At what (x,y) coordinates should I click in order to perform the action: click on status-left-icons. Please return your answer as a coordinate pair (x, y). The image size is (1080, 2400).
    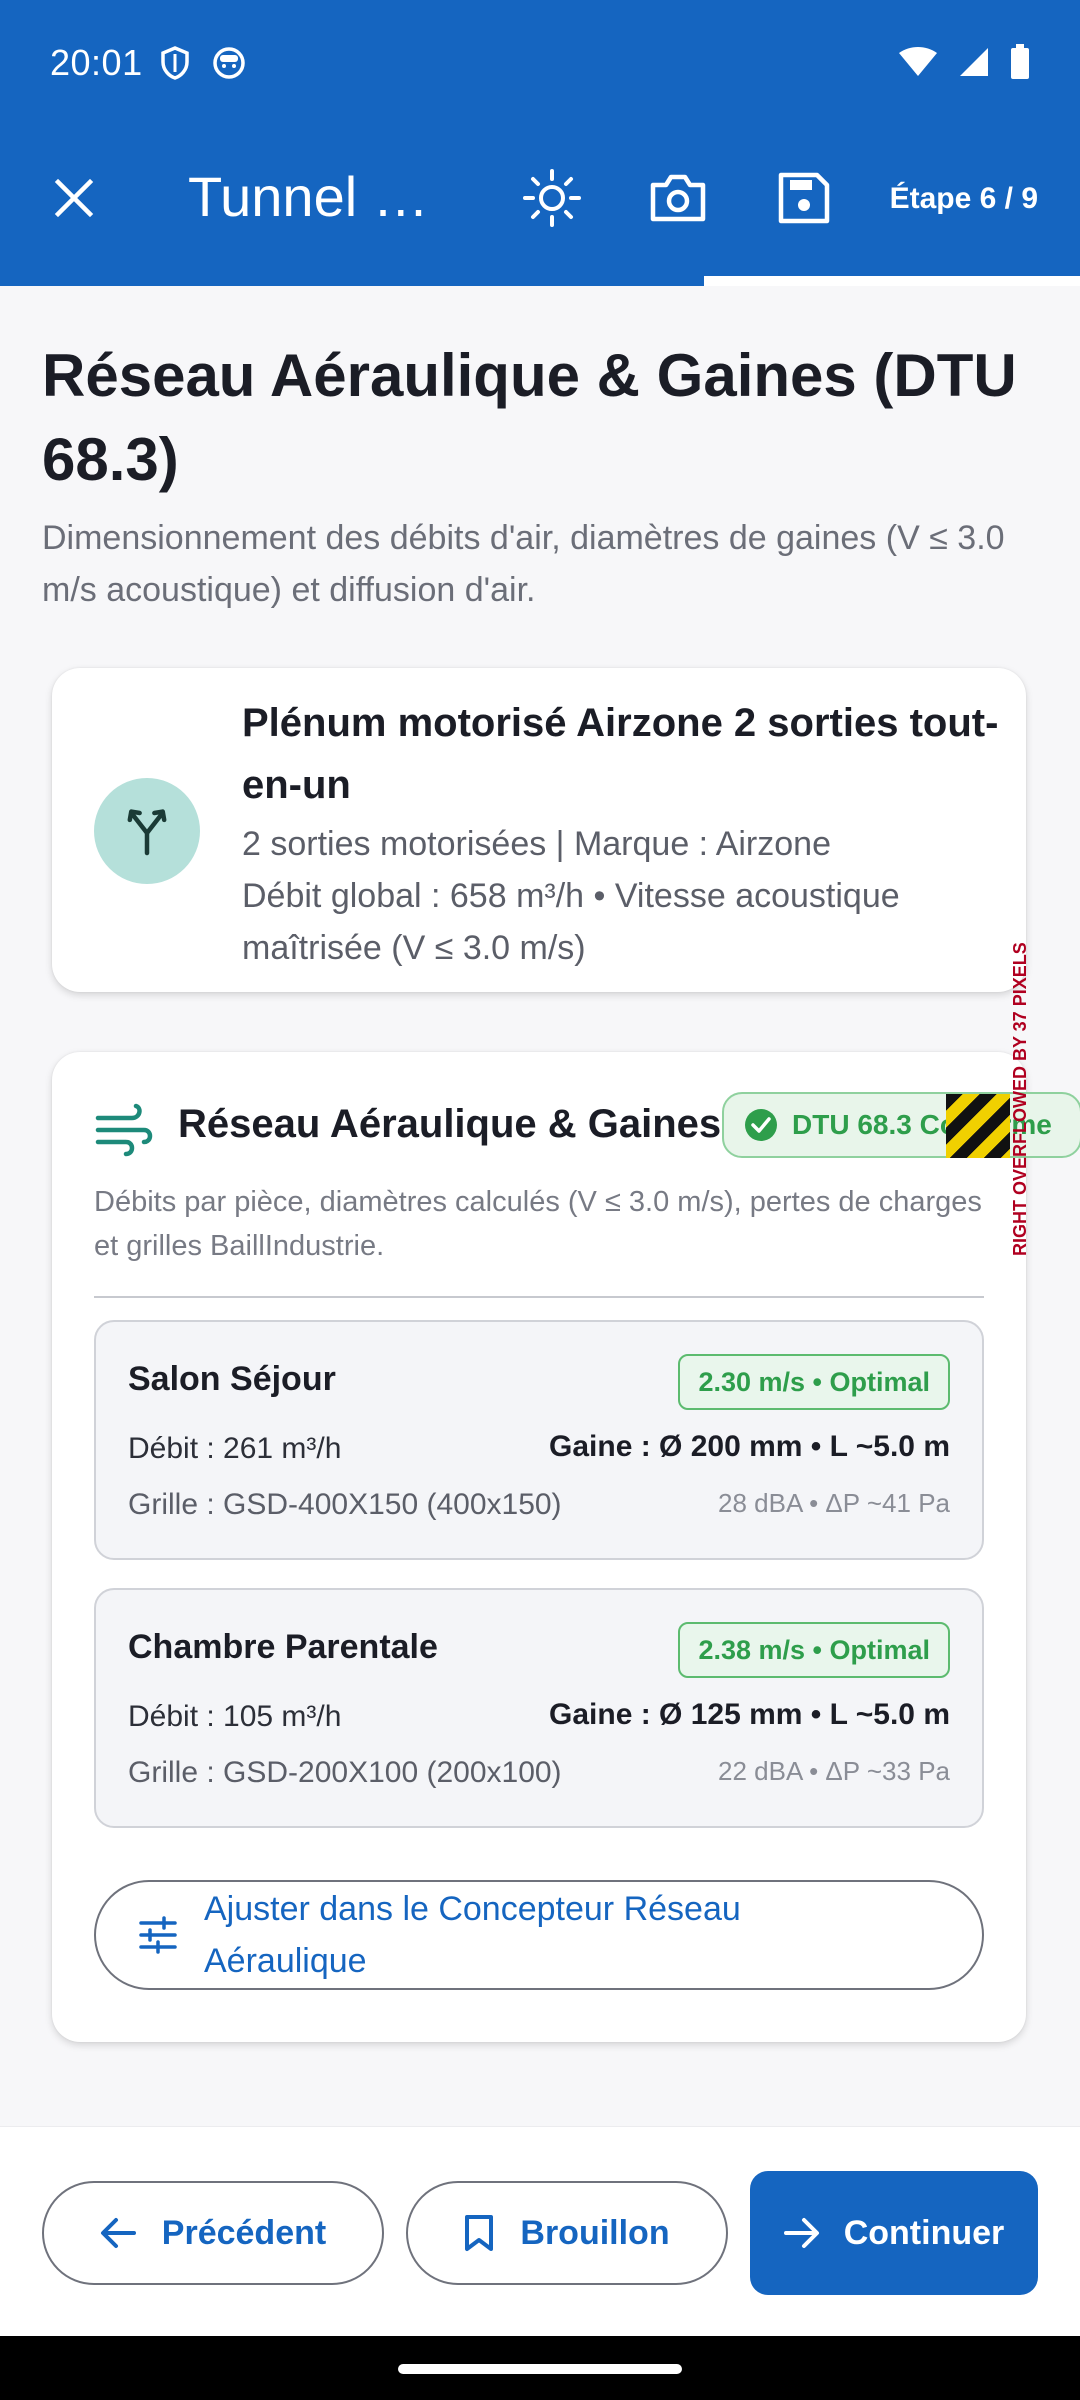
    Looking at the image, I should click on (203, 63).